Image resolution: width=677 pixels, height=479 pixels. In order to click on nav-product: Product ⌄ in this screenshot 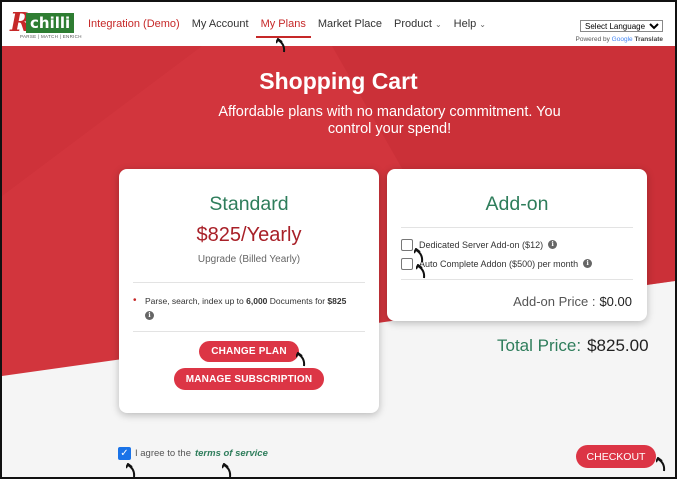, I will do `click(418, 24)`.